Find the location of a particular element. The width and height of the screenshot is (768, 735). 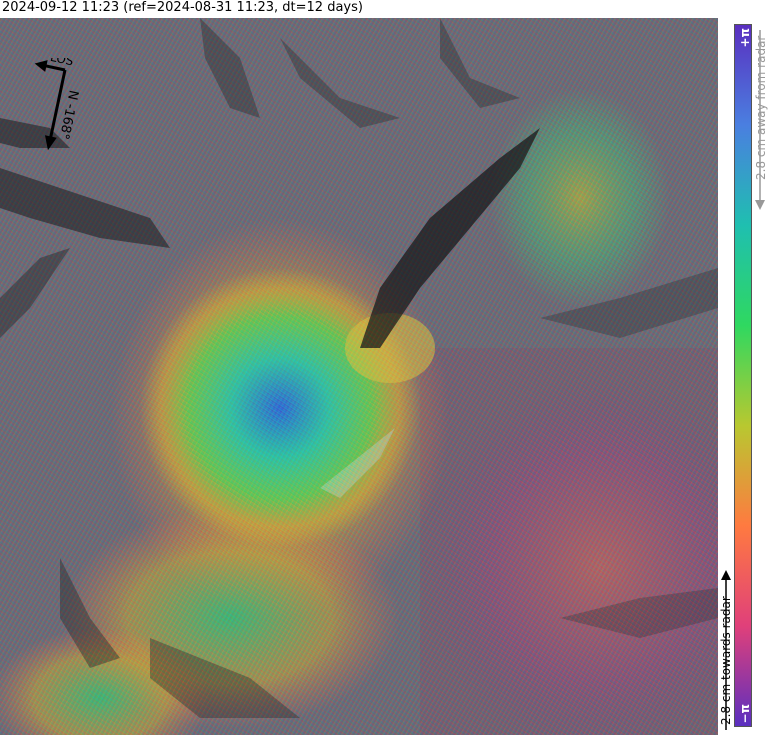

north-label: N is located at coordinates (72, 95).